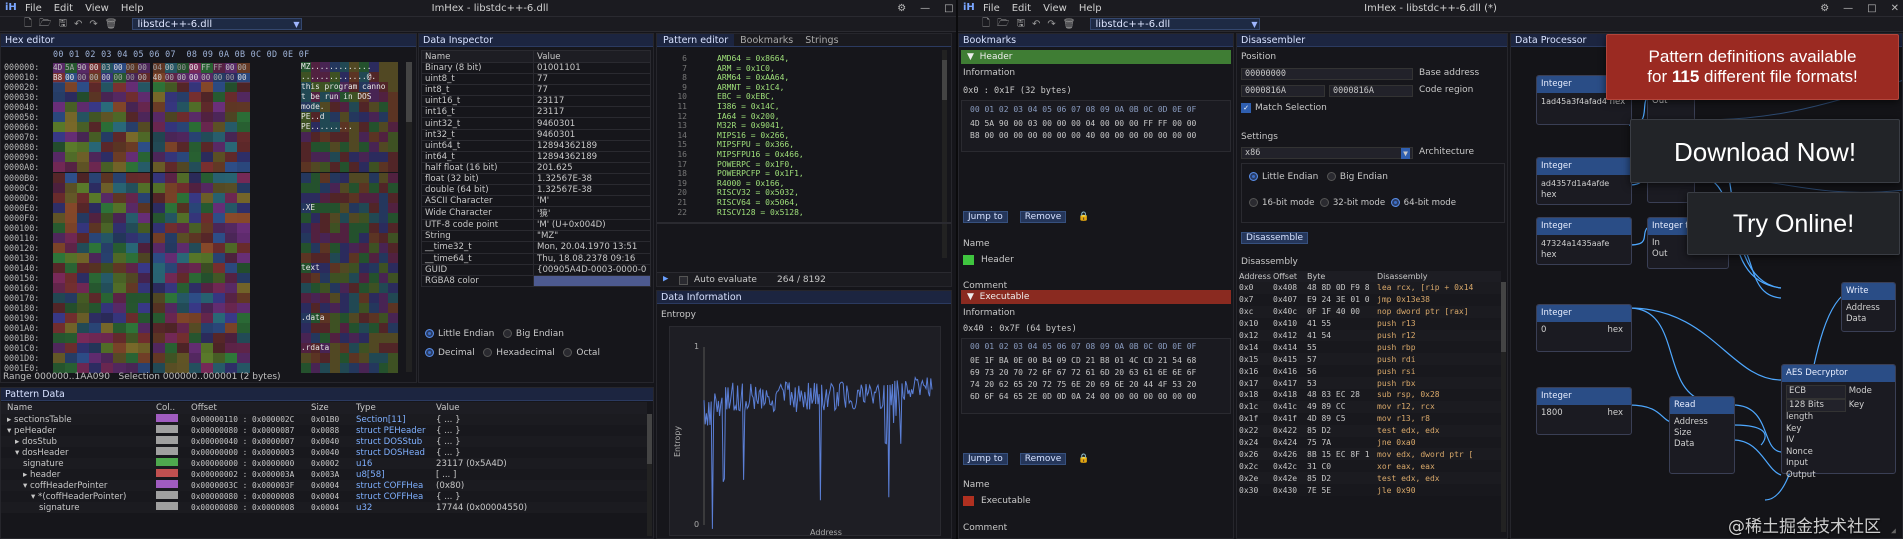 This screenshot has width=1903, height=539. Describe the element at coordinates (592, 225) in the screenshot. I see `inspector-value: 'M' (U+0x004D)` at that location.